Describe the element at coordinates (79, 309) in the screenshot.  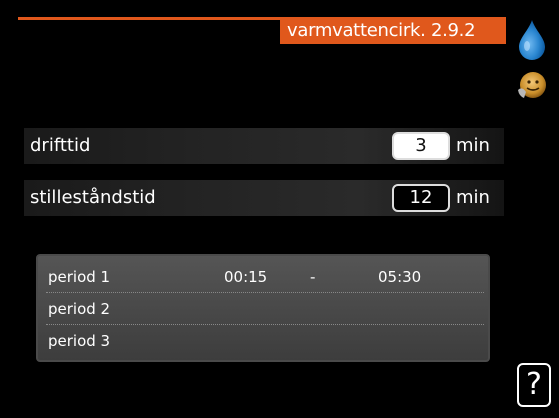
I see `period-label: period 2` at that location.